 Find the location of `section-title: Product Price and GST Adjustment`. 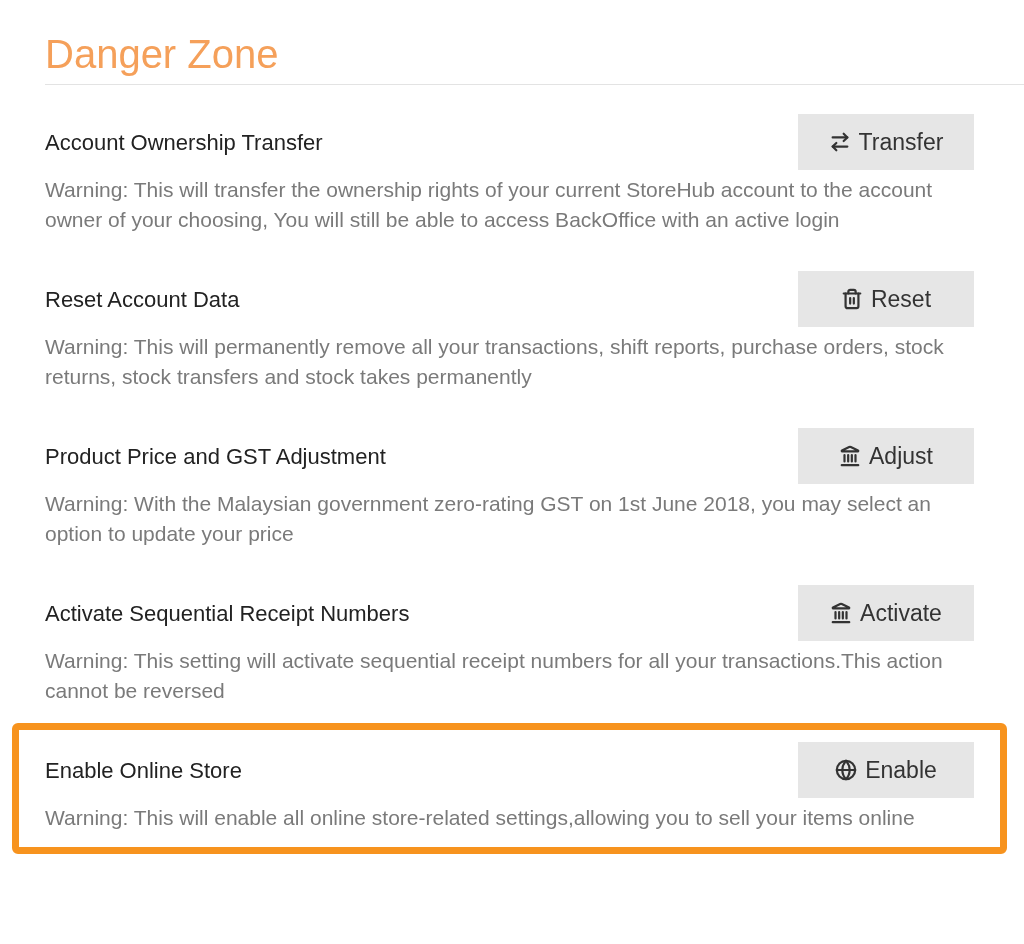

section-title: Product Price and GST Adjustment is located at coordinates (215, 456).